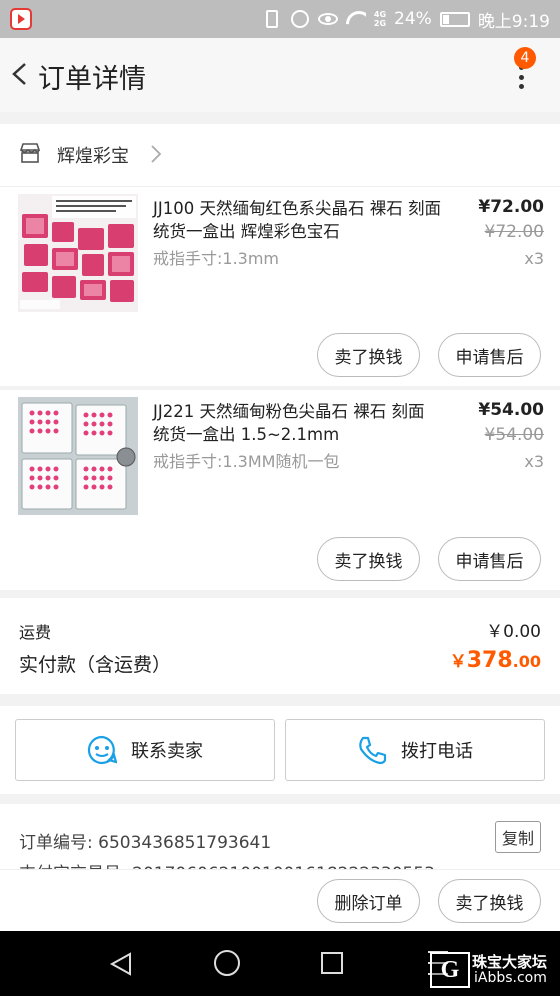  What do you see at coordinates (93, 156) in the screenshot?
I see `shop-name: 辉煌彩宝` at bounding box center [93, 156].